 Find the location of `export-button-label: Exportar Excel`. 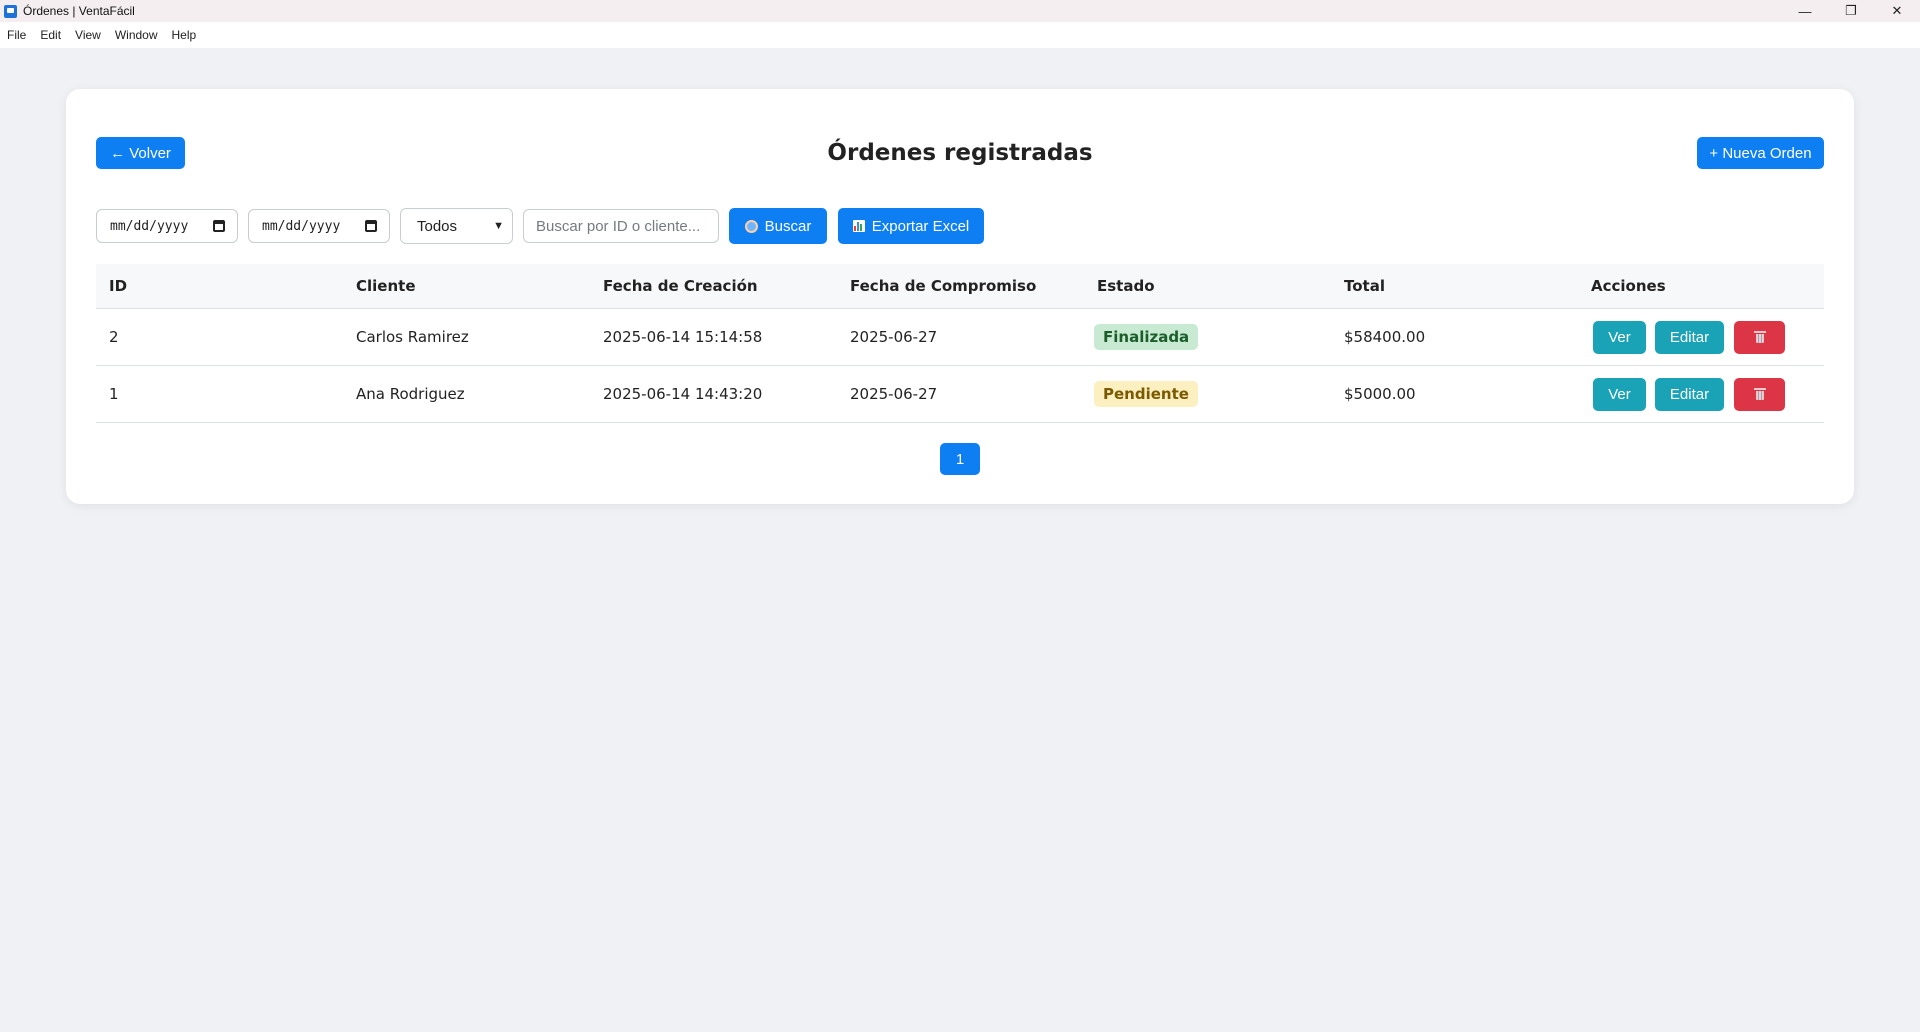

export-button-label: Exportar Excel is located at coordinates (920, 226).